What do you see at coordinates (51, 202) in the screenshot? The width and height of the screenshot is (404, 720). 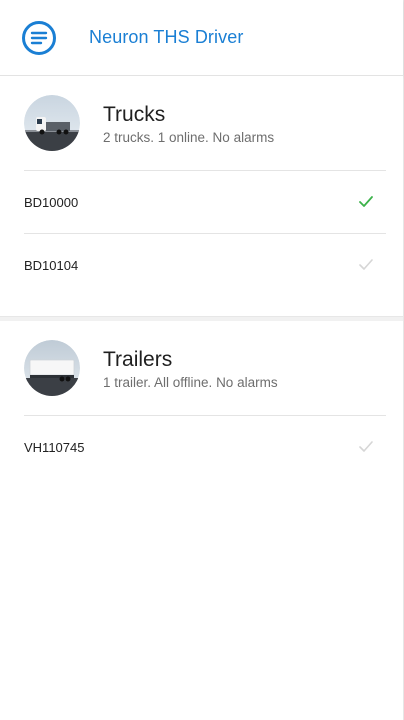 I see `truck-id-label: BD10000` at bounding box center [51, 202].